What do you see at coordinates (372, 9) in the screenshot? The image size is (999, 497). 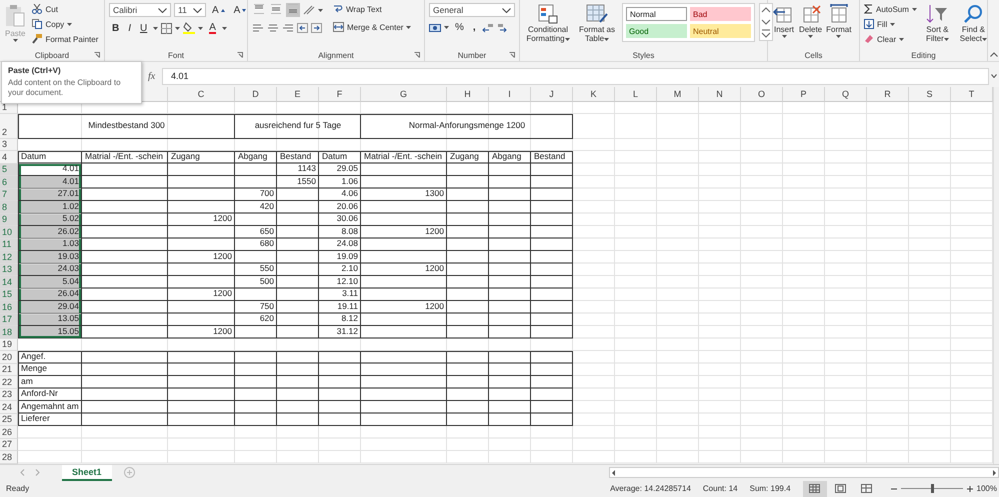 I see `wrap-text-button: Wrap Text` at bounding box center [372, 9].